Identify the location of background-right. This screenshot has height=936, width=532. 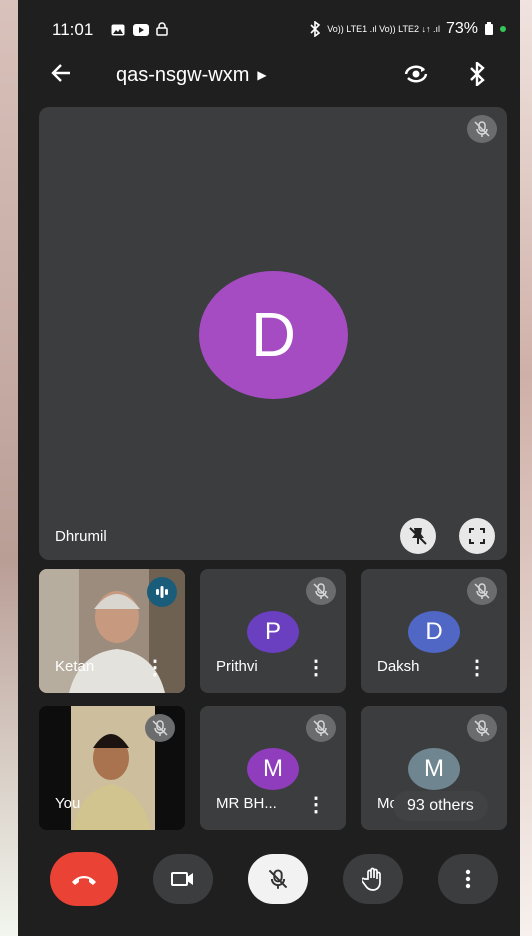
(526, 468).